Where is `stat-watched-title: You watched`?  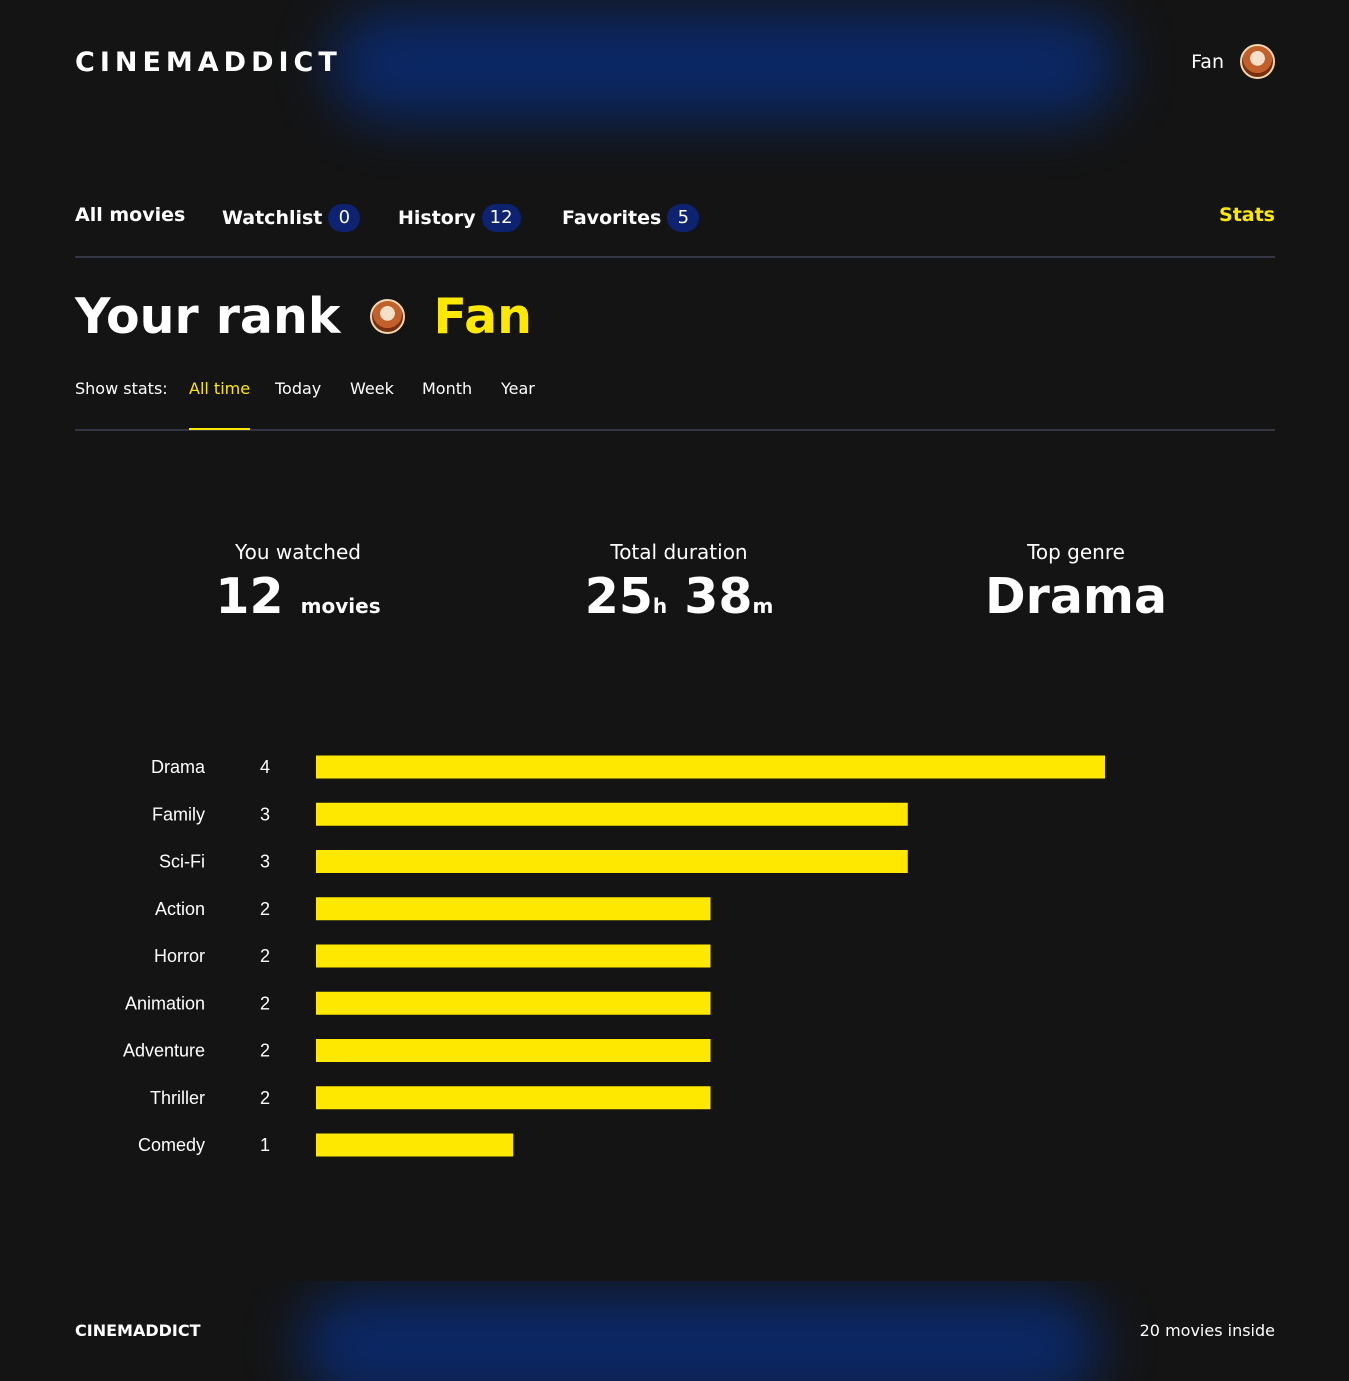 stat-watched-title: You watched is located at coordinates (298, 552).